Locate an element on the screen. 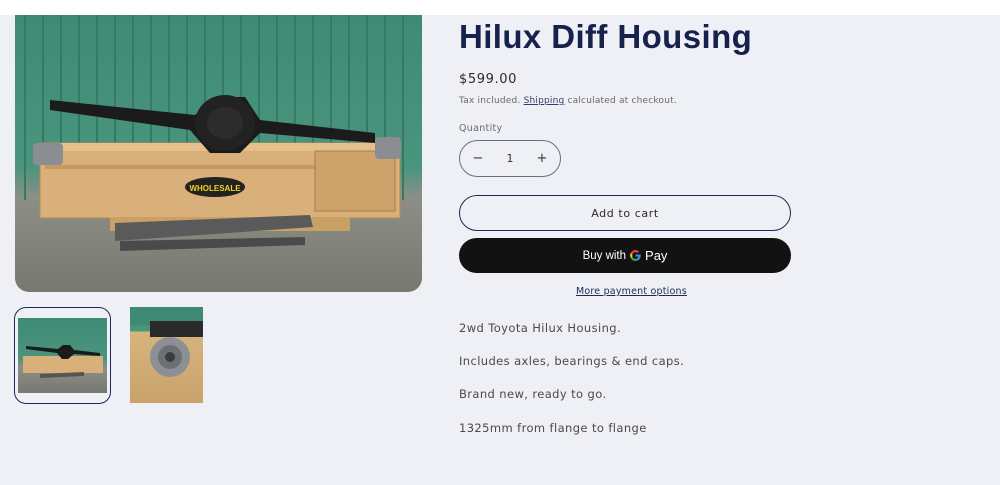 The image size is (1000, 485). description-line: Brand new, ready to go. is located at coordinates (533, 394).